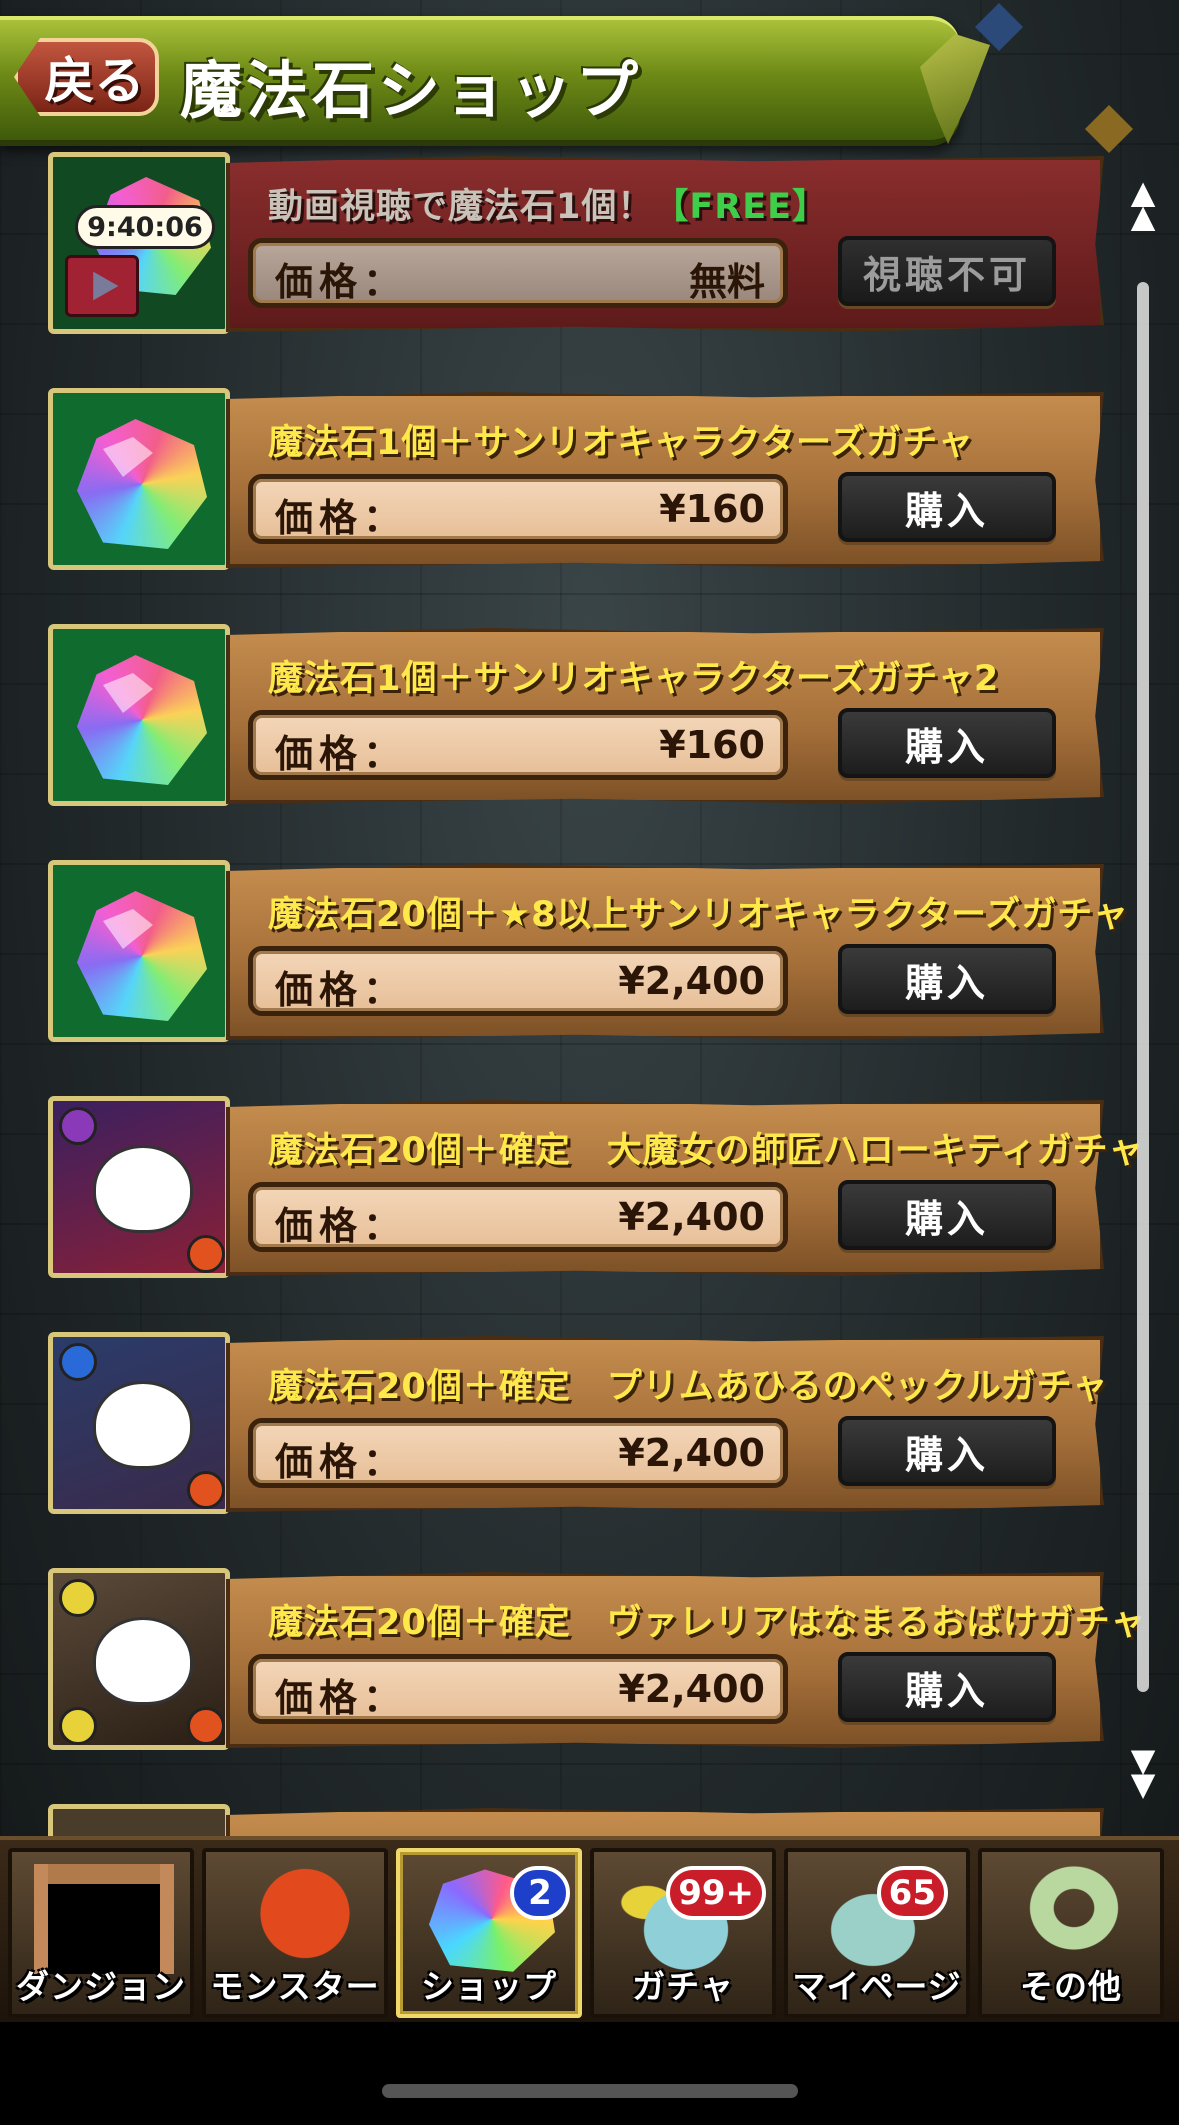 Image resolution: width=1179 pixels, height=2125 pixels. What do you see at coordinates (1143, 204) in the screenshot?
I see `scroll-up-arrow-icon: ▲ ▲` at bounding box center [1143, 204].